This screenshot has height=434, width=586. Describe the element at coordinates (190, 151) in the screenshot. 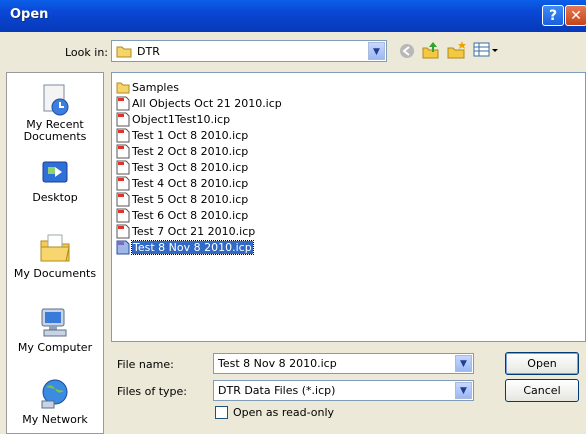

I see `file-name: Test 2 Oct 8 2010.icp` at that location.